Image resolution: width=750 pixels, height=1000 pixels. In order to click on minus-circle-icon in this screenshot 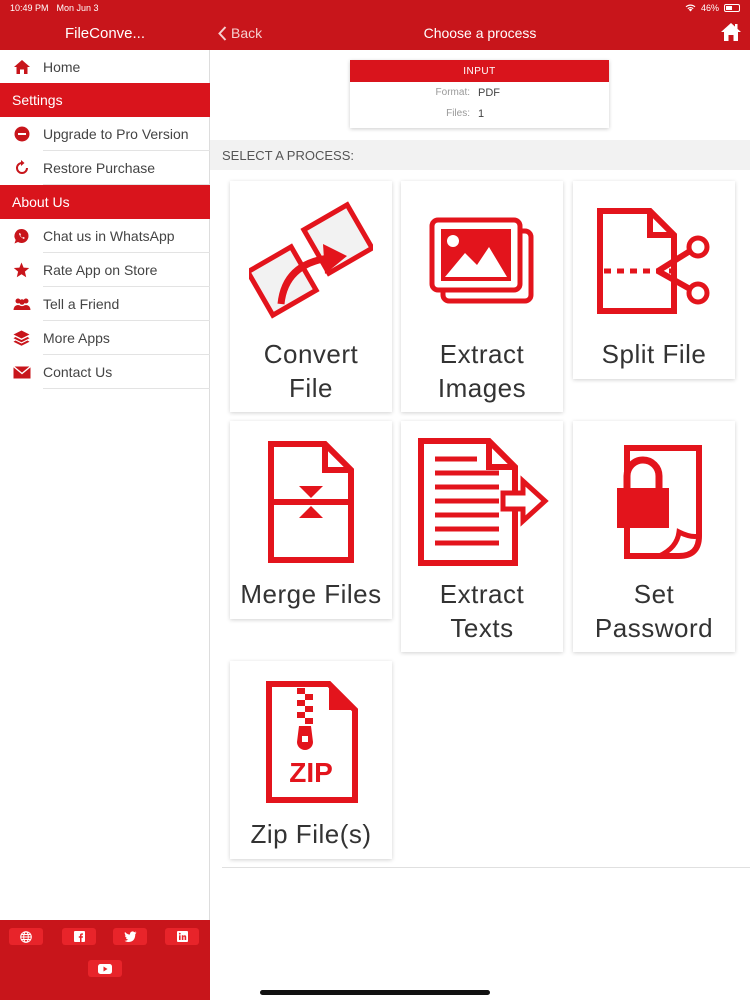, I will do `click(21, 134)`.